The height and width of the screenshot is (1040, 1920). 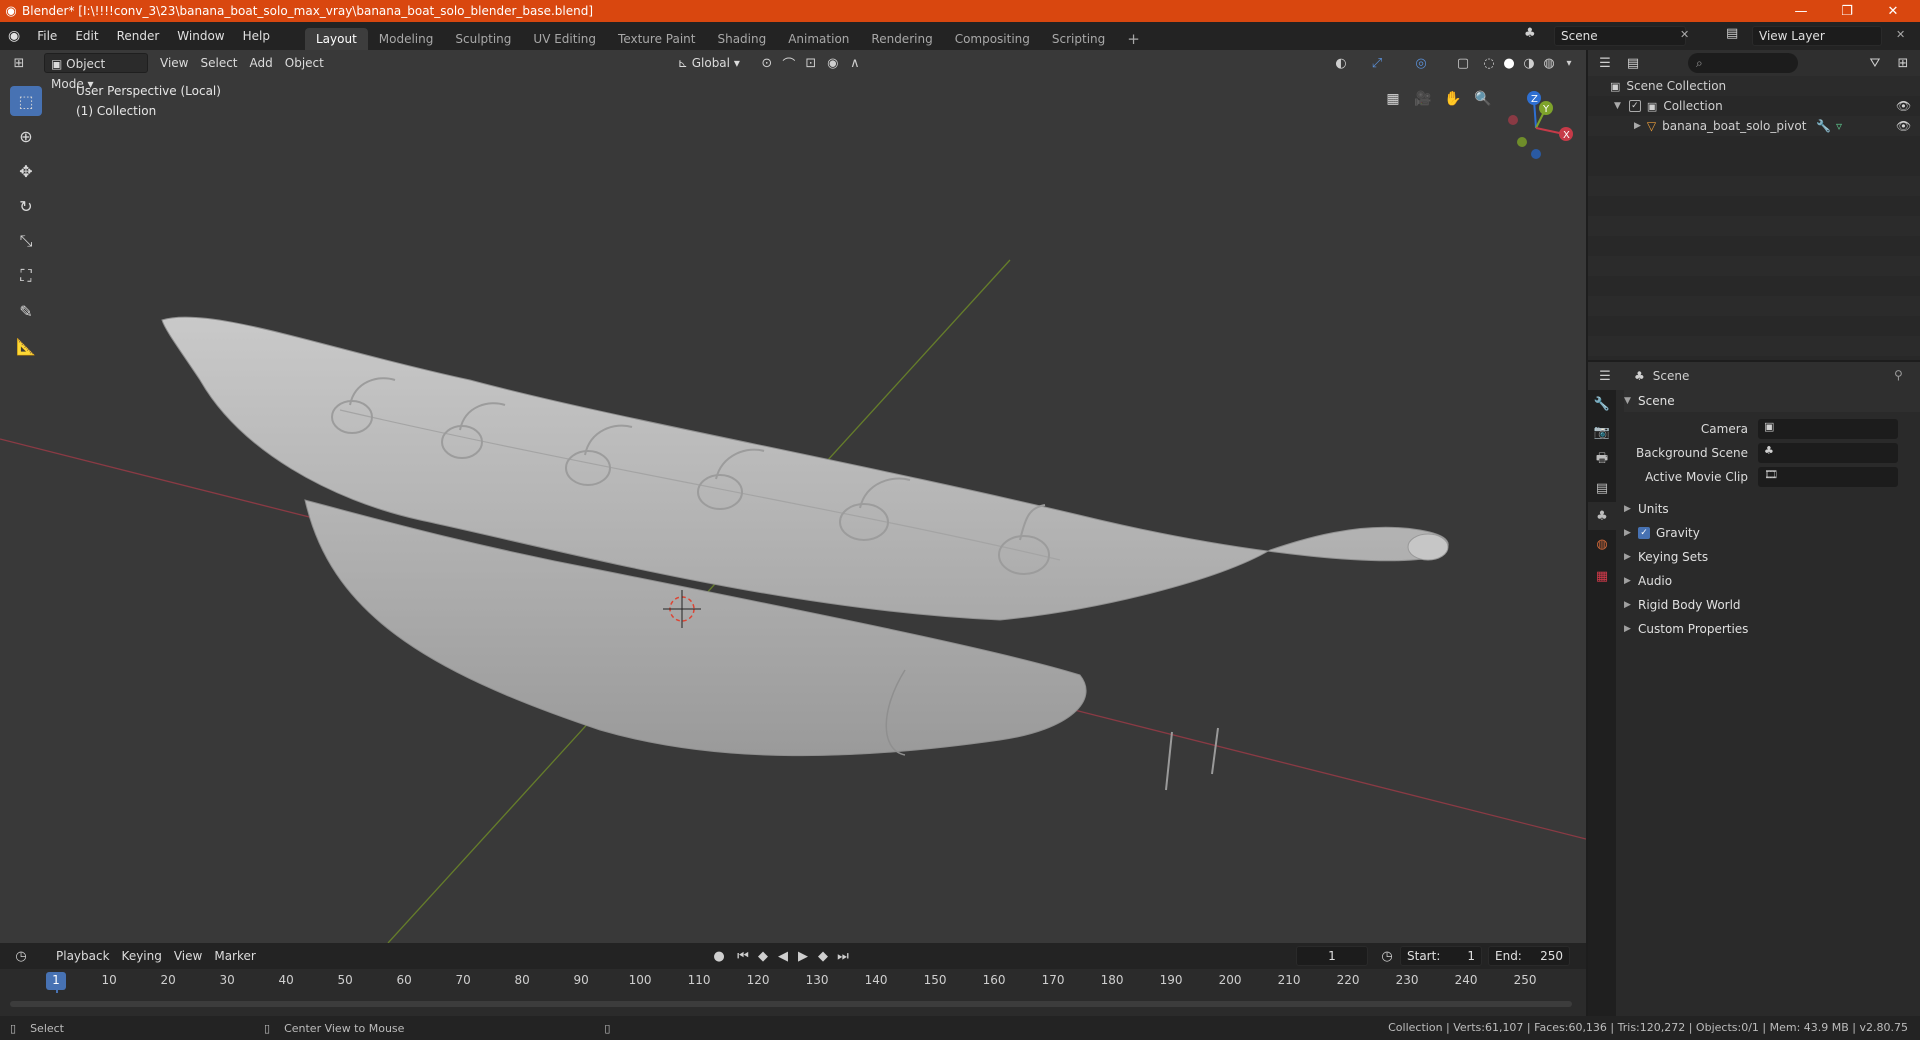 I want to click on next-keyframe-icon: ◆, so click(x=823, y=956).